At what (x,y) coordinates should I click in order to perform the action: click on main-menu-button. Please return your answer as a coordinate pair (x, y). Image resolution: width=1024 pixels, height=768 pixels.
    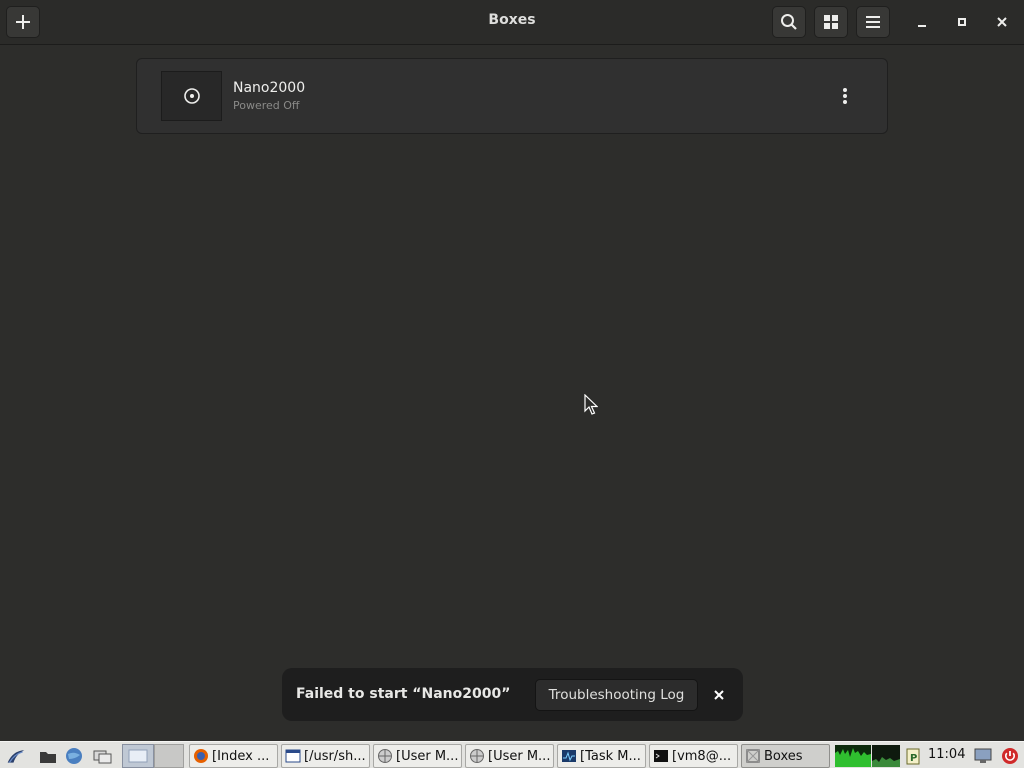
    Looking at the image, I should click on (873, 22).